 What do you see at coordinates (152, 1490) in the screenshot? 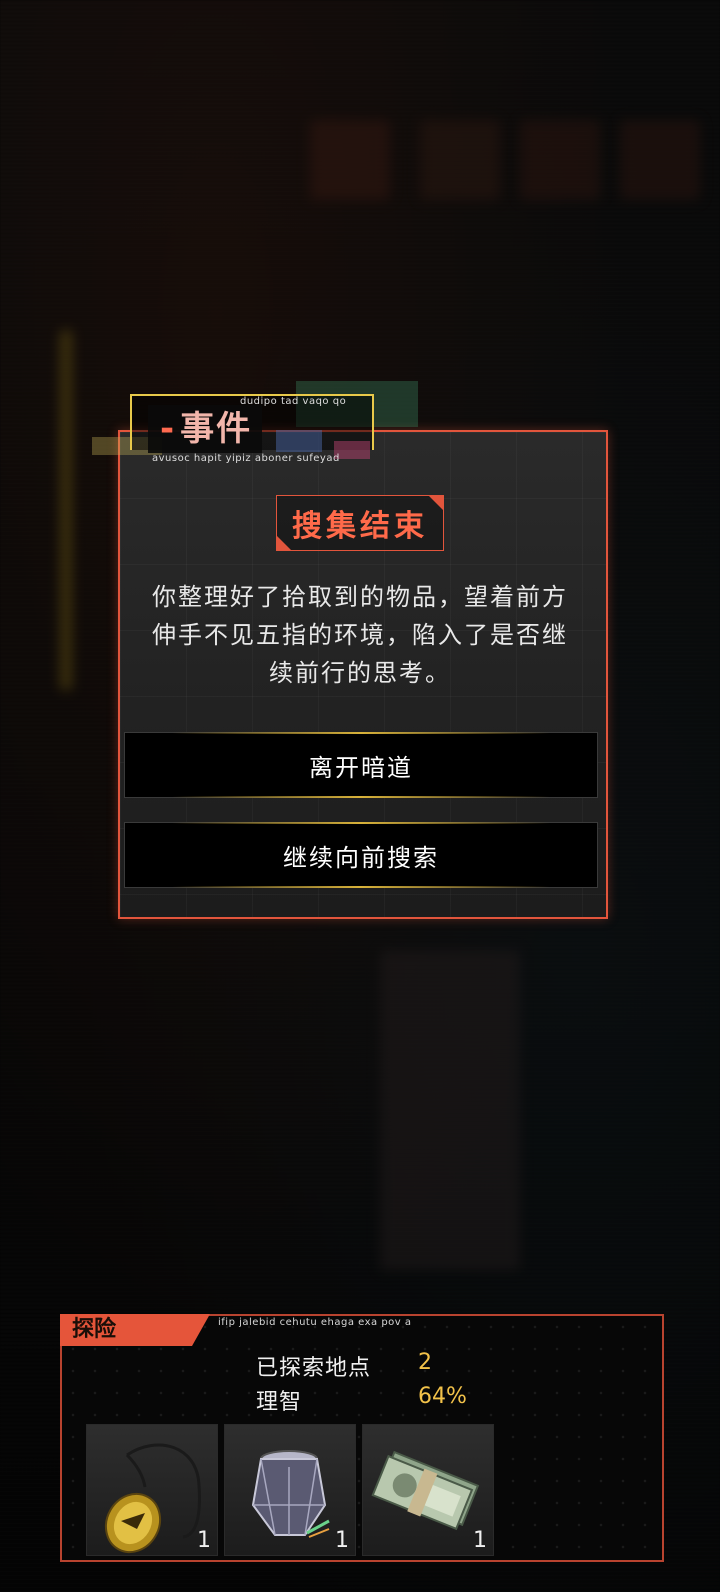
I see `item-slot-amulet: 1` at bounding box center [152, 1490].